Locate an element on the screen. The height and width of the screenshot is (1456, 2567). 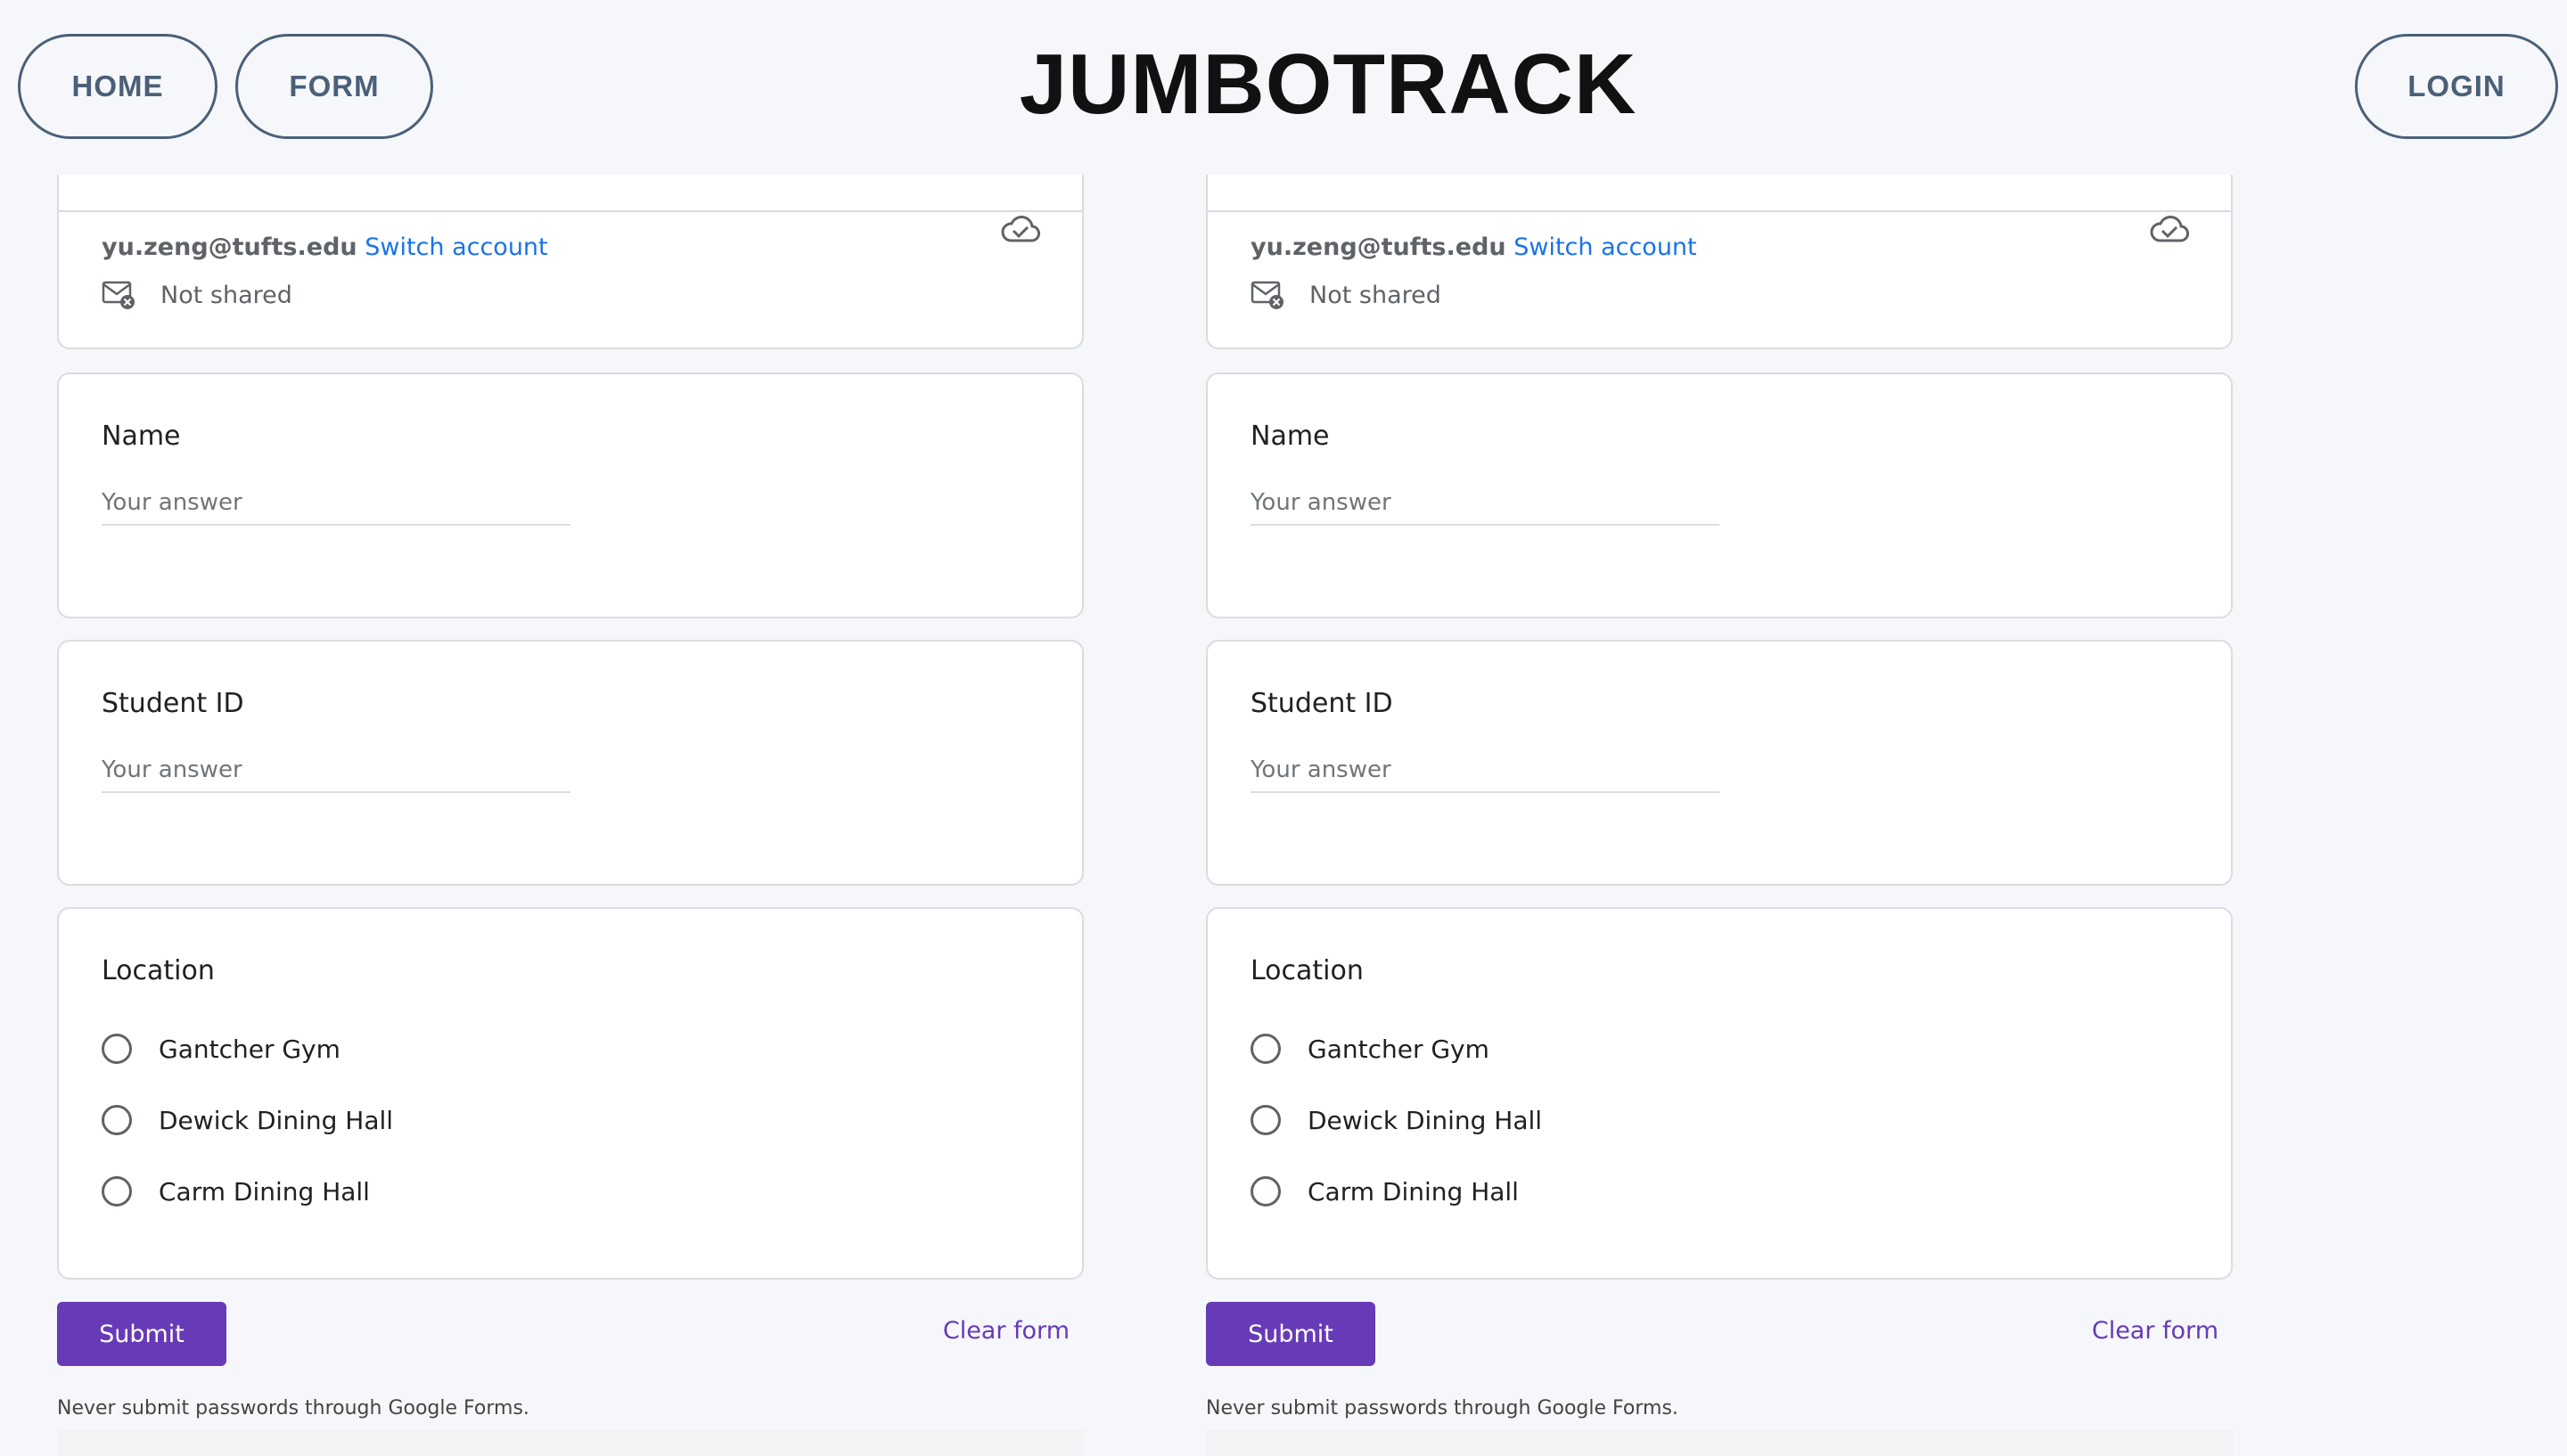
site-title: JUMBOTRACK is located at coordinates (1328, 84).